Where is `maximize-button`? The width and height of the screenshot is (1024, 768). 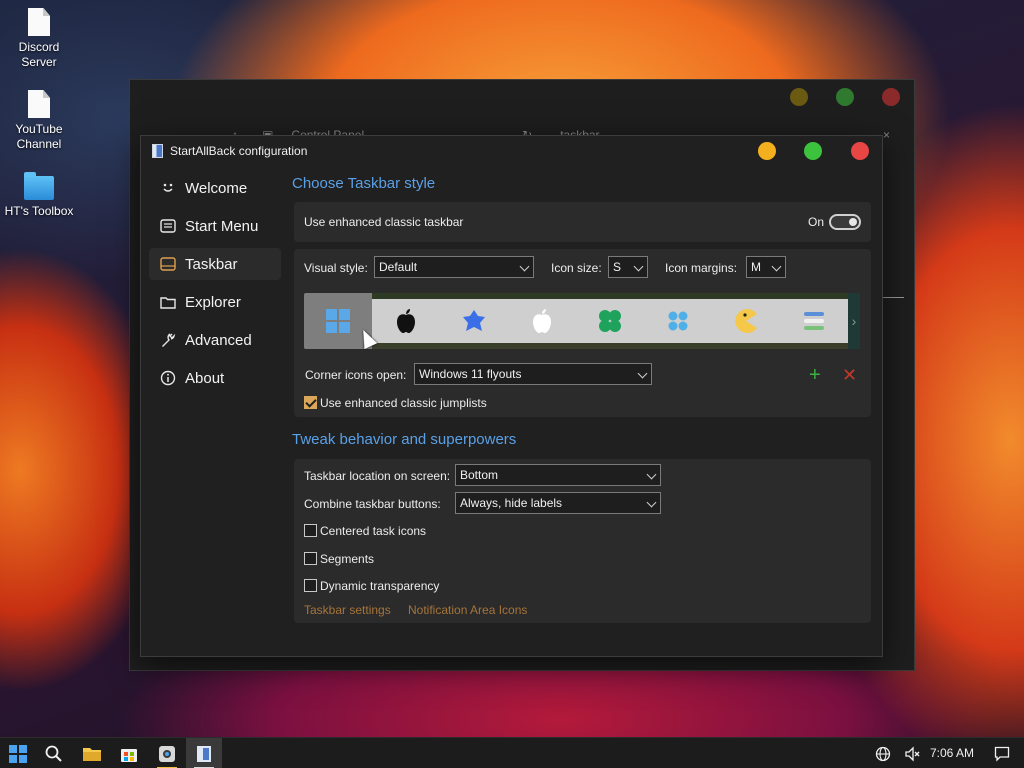 maximize-button is located at coordinates (813, 151).